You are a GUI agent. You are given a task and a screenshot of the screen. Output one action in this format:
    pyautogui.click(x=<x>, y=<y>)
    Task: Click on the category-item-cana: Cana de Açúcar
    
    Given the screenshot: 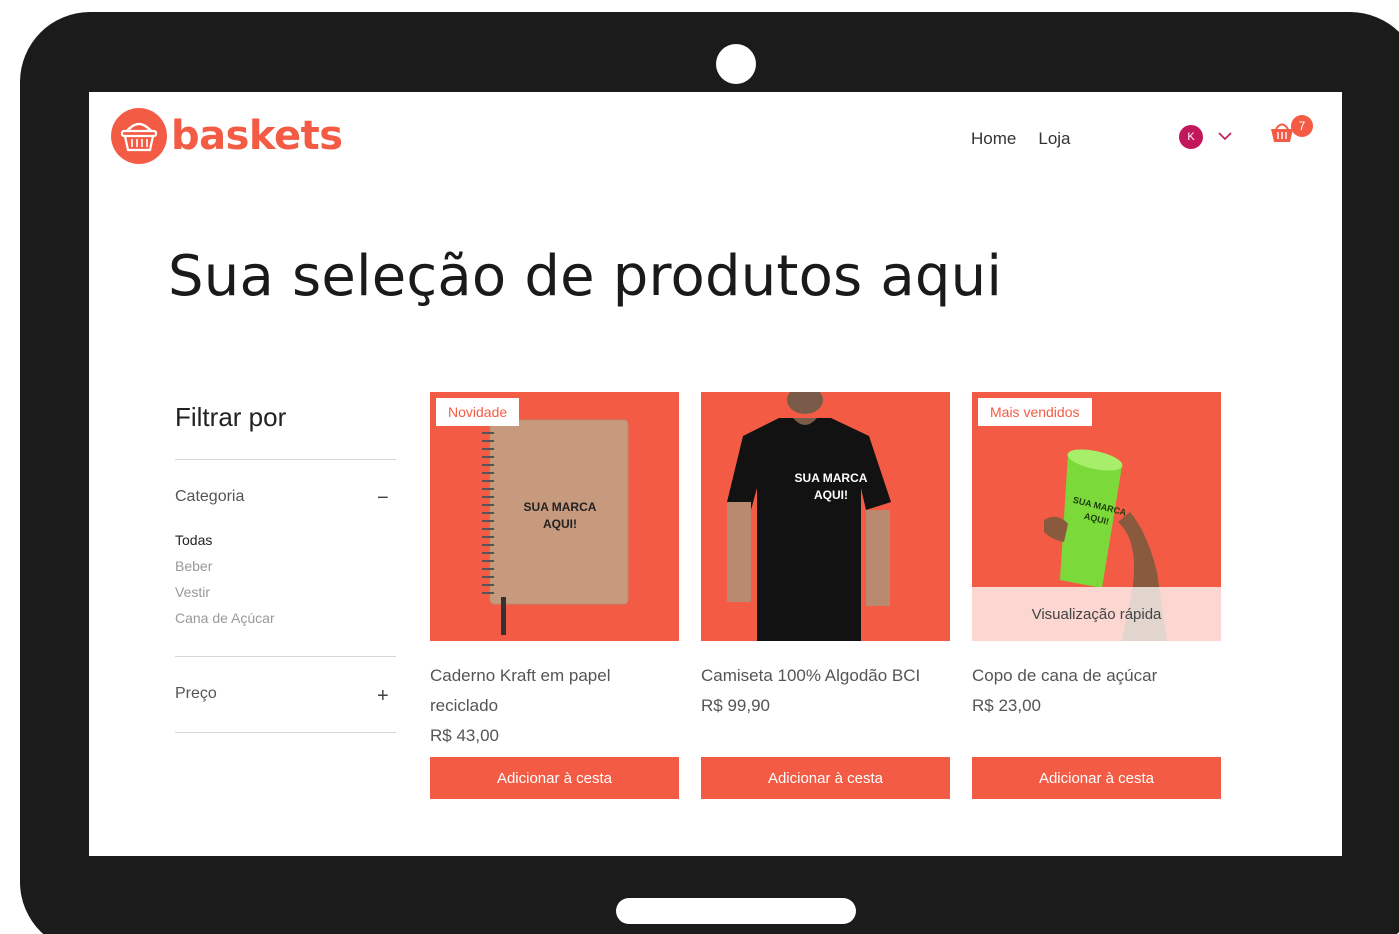 What is the action you would take?
    pyautogui.click(x=225, y=623)
    